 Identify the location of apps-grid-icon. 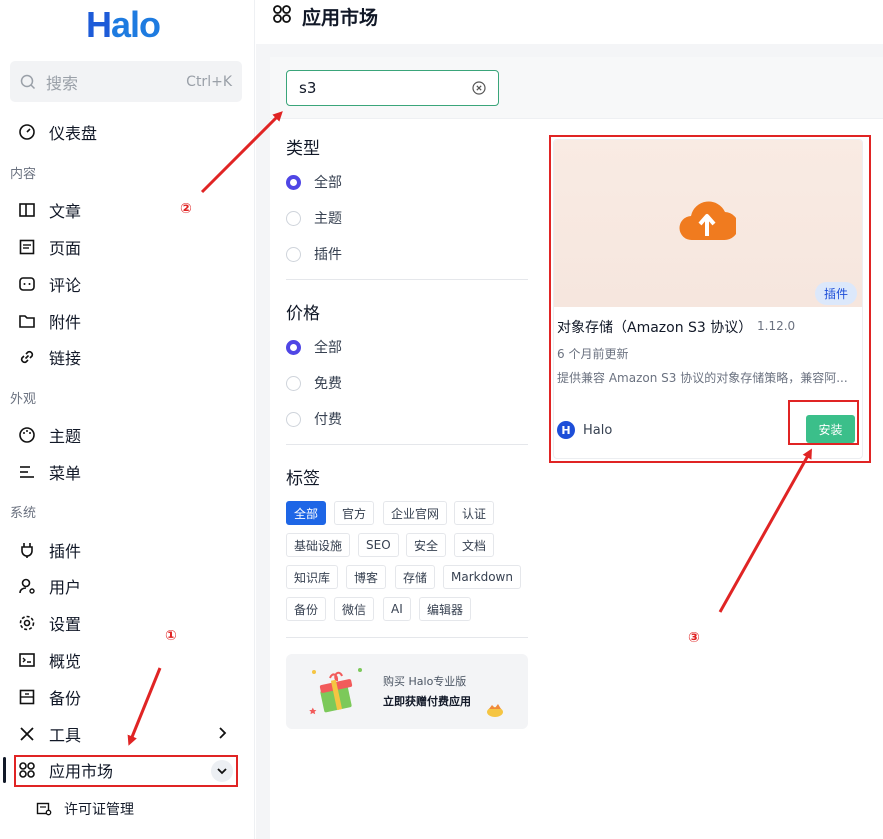
(282, 14).